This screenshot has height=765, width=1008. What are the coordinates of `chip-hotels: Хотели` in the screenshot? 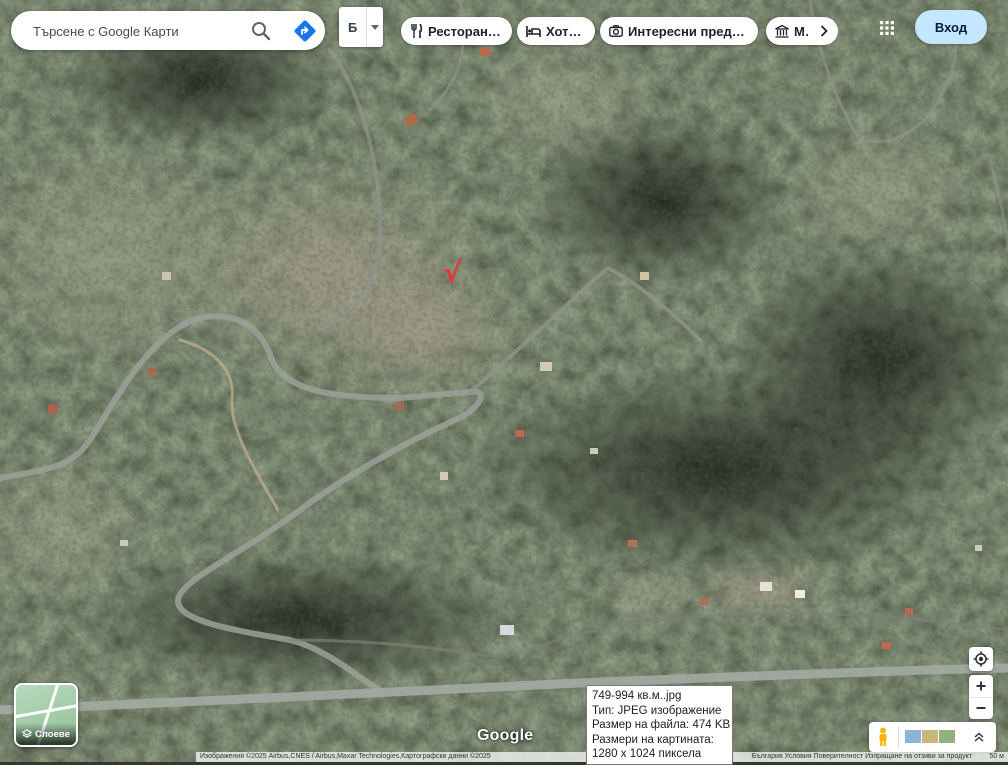 It's located at (556, 31).